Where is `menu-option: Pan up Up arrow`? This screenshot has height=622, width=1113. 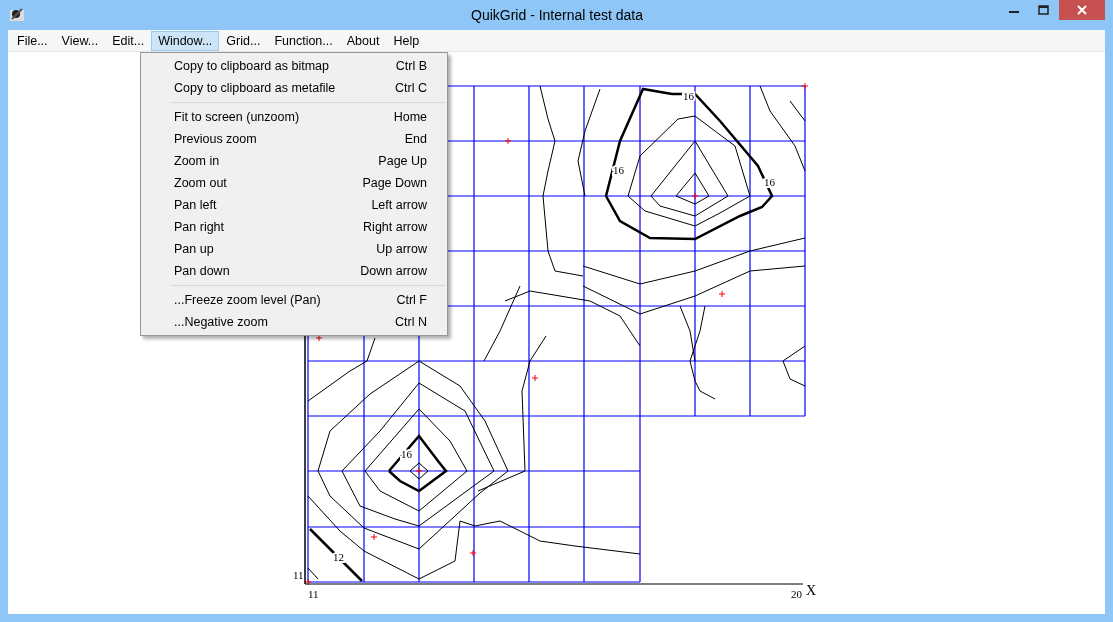 menu-option: Pan up Up arrow is located at coordinates (294, 249).